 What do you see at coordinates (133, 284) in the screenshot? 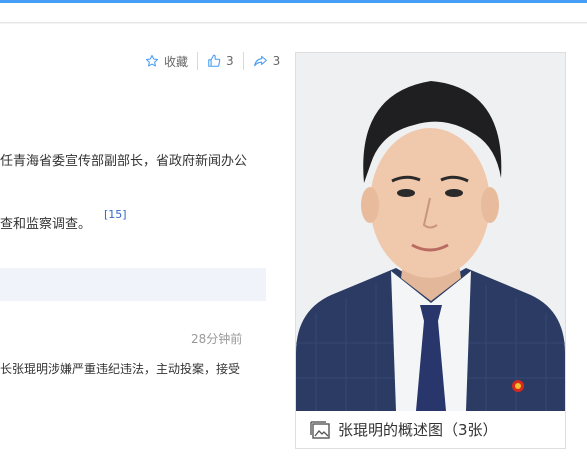
I see `news-header` at bounding box center [133, 284].